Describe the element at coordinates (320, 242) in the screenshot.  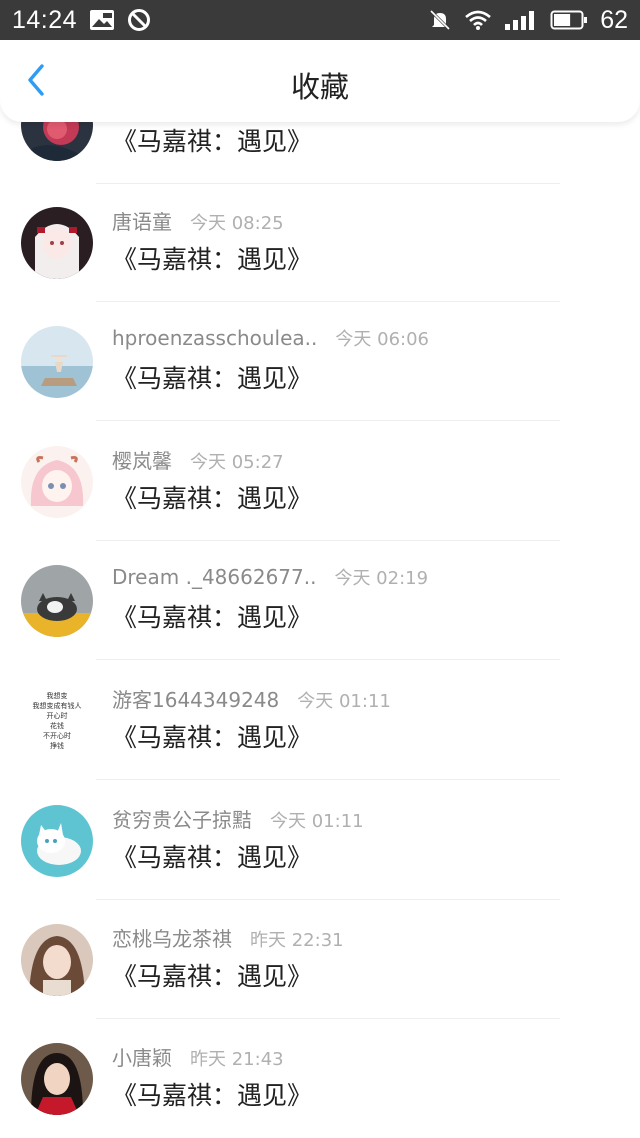
I see `list-item: 唐语童 今天 08:25 《马嘉祺：遇见》` at that location.